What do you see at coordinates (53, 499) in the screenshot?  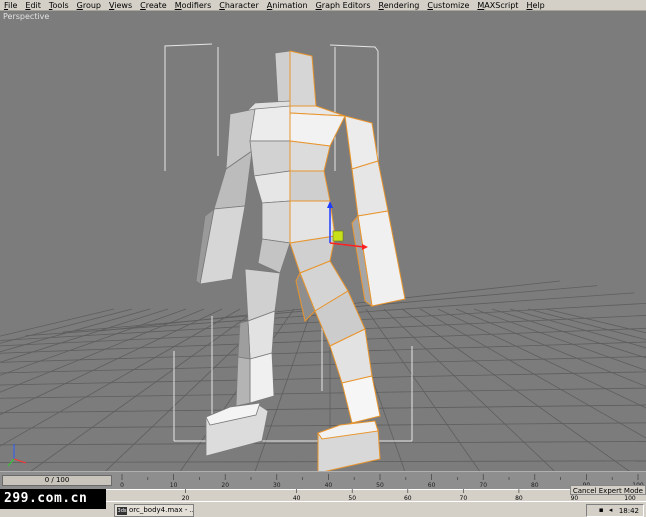 I see `site-watermark: 299.com.cn` at bounding box center [53, 499].